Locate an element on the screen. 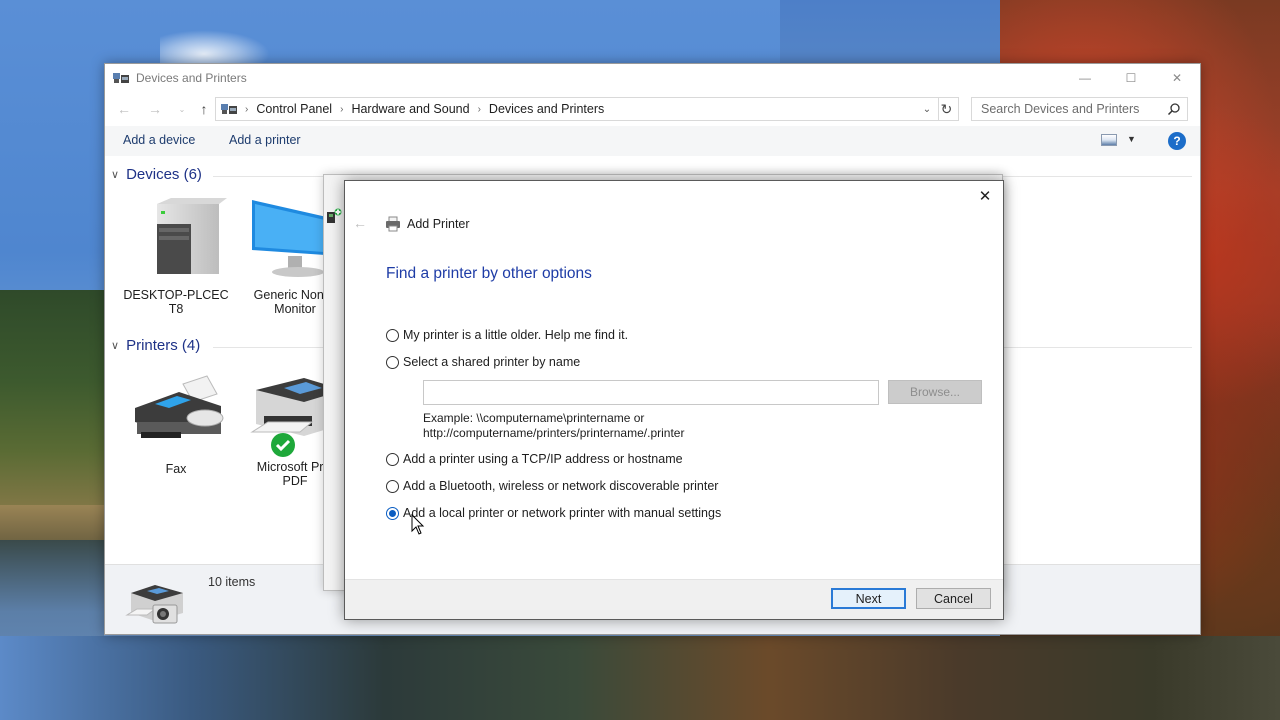  printers-group-header: ∨ Printers (4) is located at coordinates (155, 345).